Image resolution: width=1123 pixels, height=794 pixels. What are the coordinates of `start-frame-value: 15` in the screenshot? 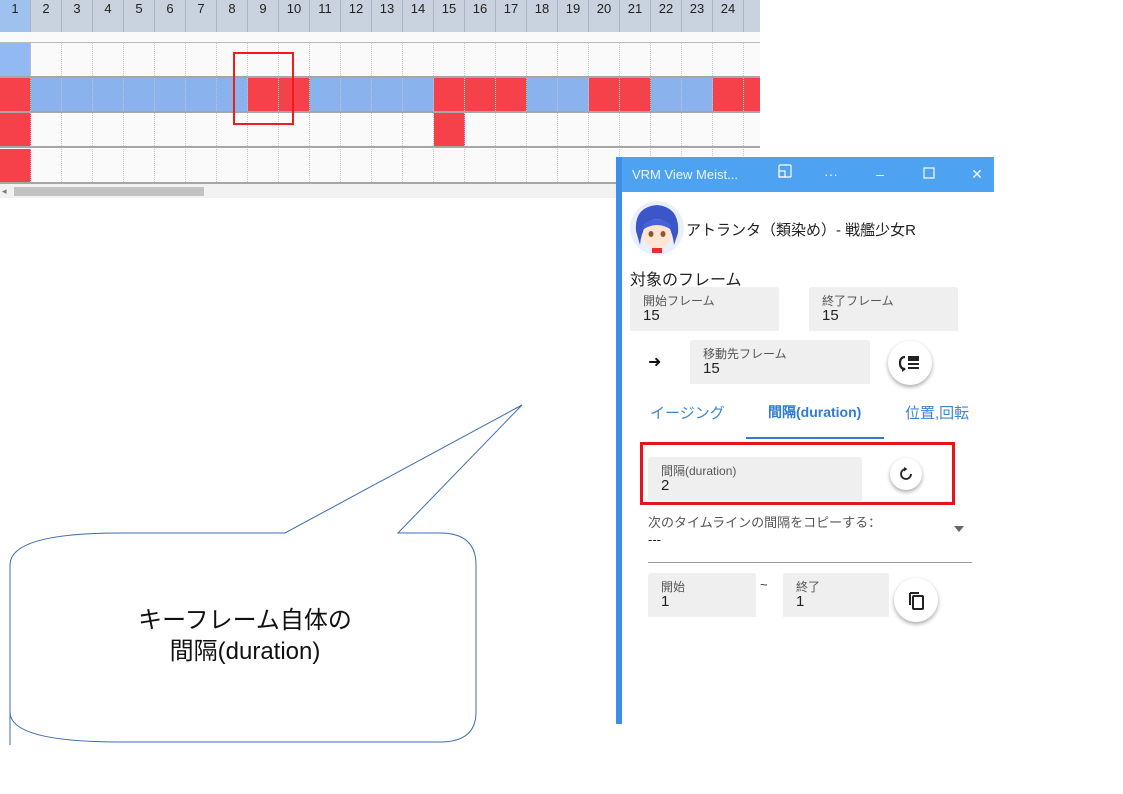 It's located at (651, 315).